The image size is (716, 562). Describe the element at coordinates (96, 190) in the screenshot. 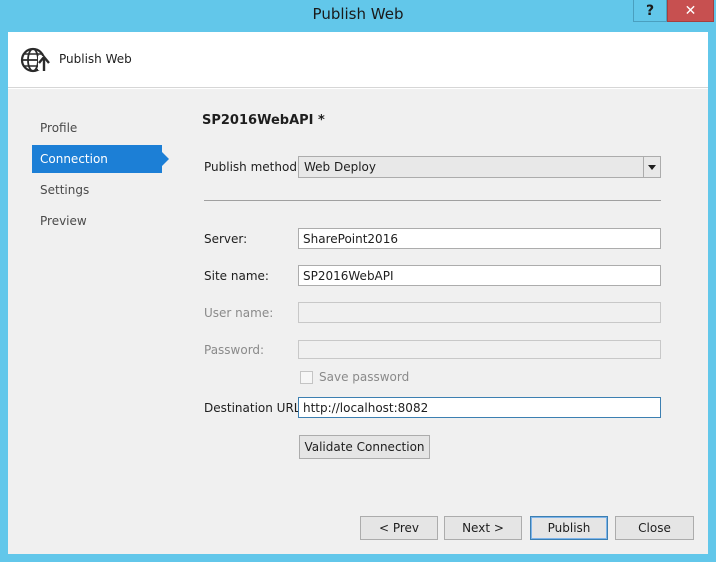

I see `nav-item-settings: Settings` at that location.